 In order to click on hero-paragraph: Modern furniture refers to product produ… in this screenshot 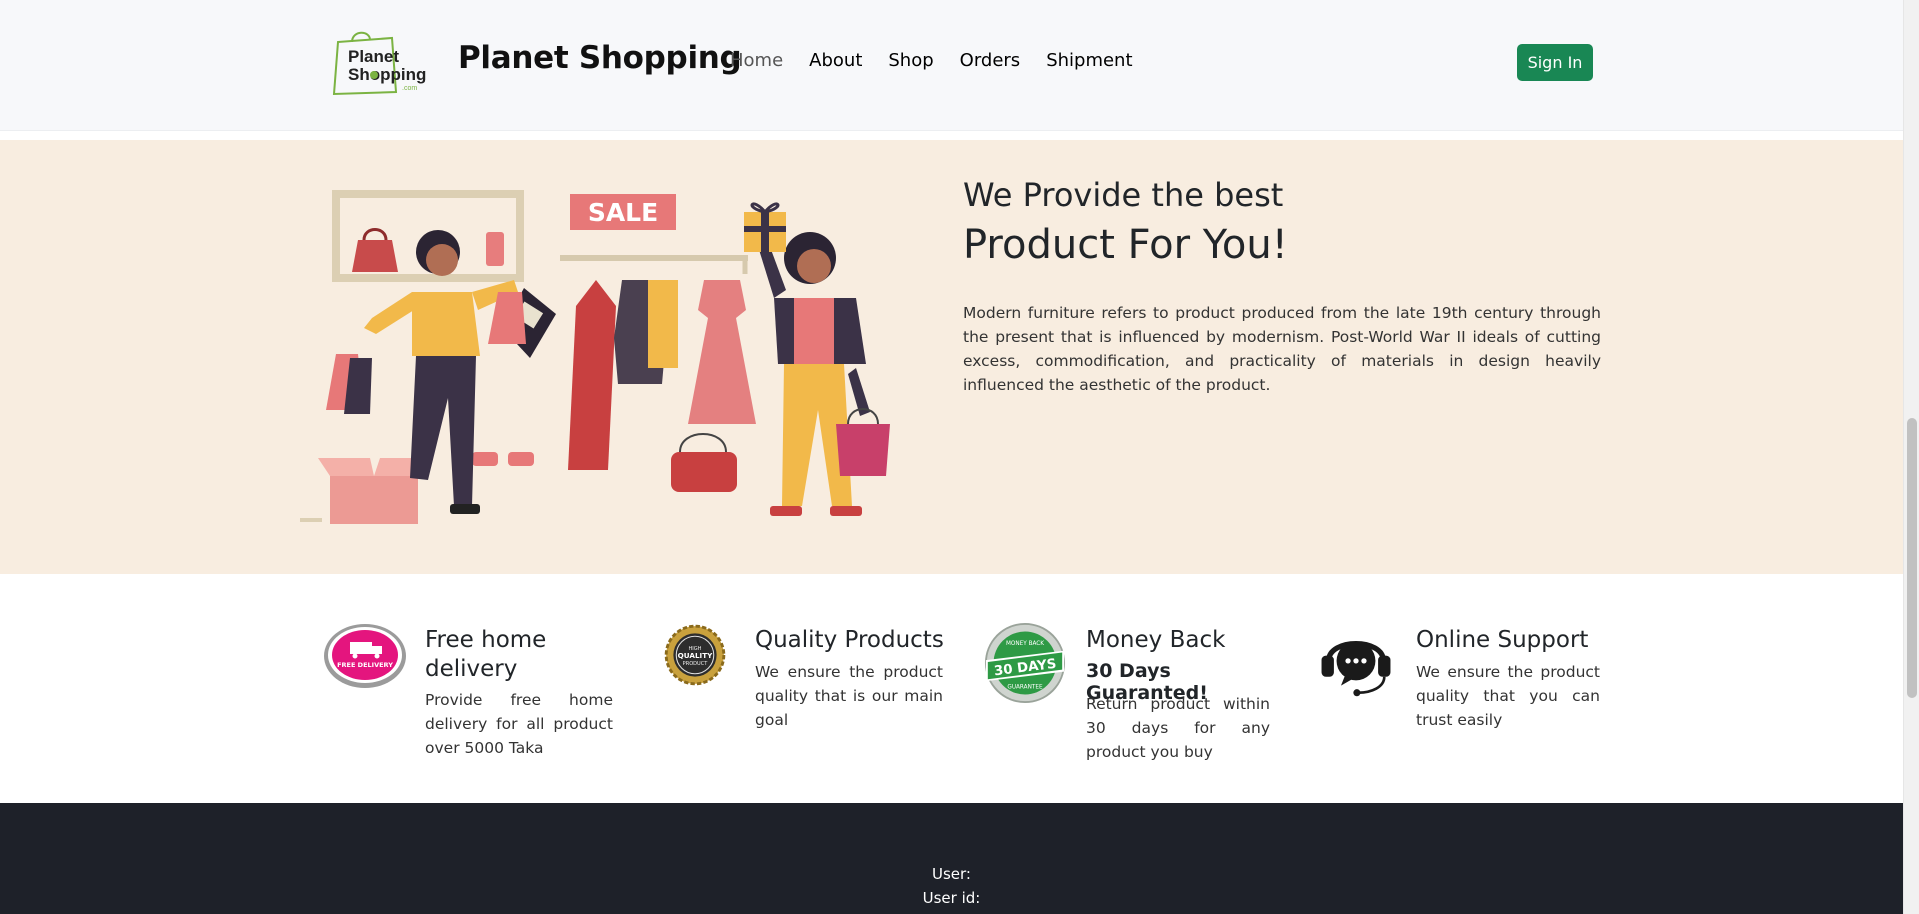, I will do `click(1282, 349)`.